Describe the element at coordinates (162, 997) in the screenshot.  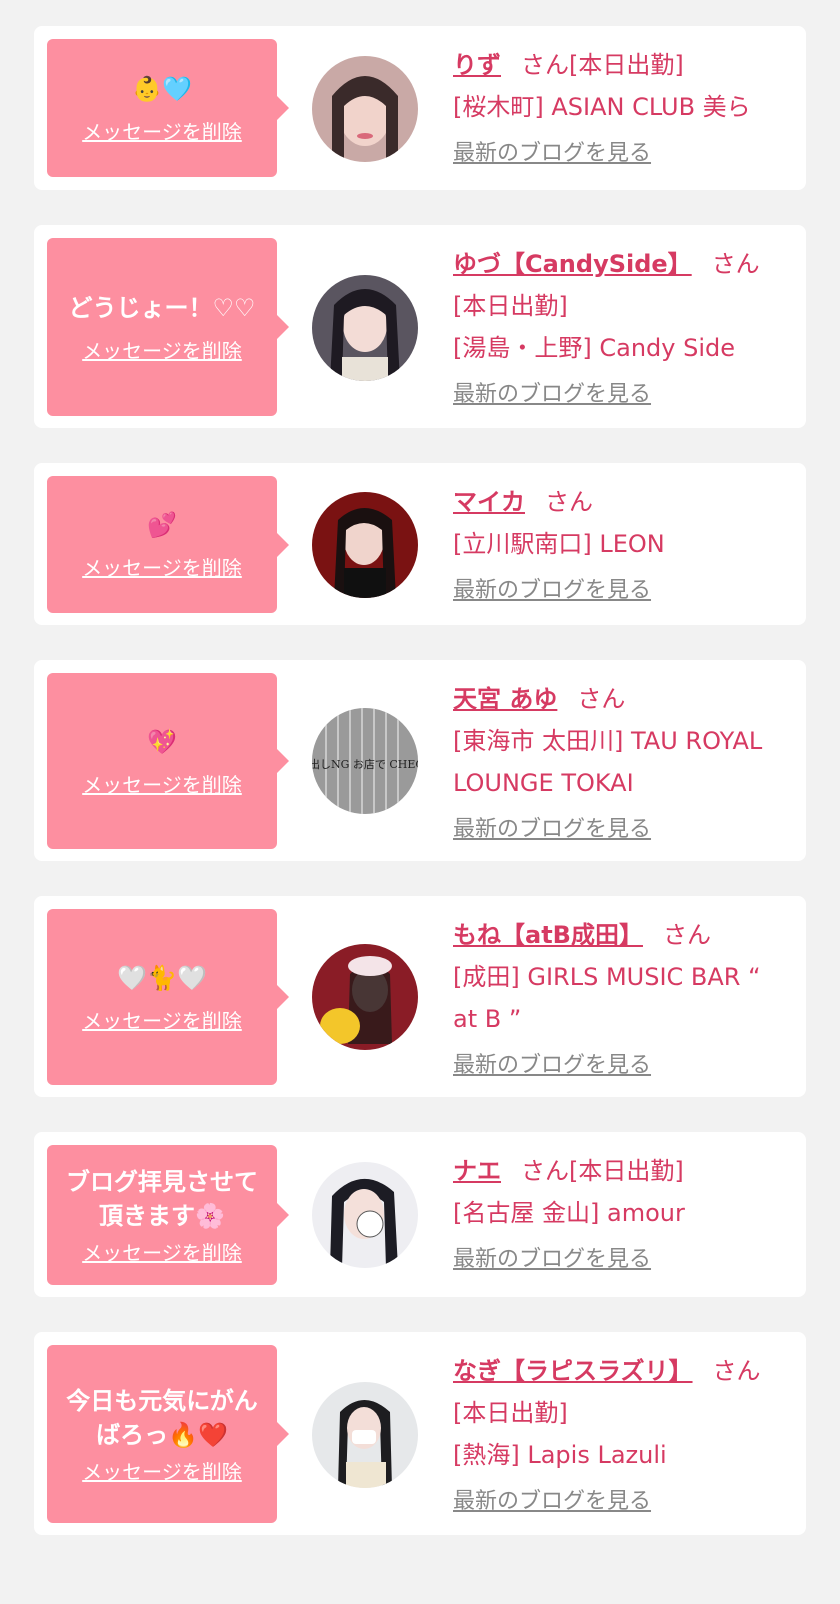
I see `message-bubble: 🤍🐈🤍 メッセージを削除` at that location.